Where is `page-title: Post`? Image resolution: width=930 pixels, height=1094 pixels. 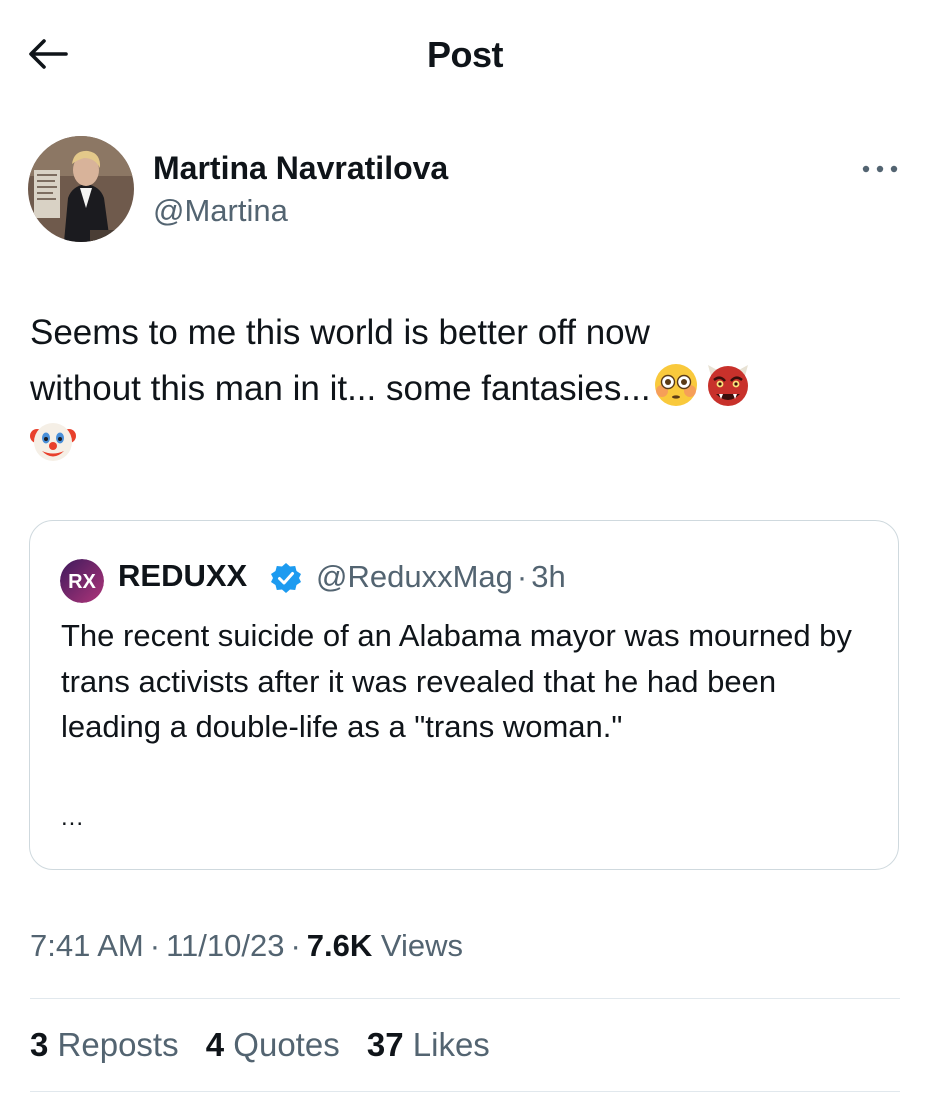 page-title: Post is located at coordinates (465, 54).